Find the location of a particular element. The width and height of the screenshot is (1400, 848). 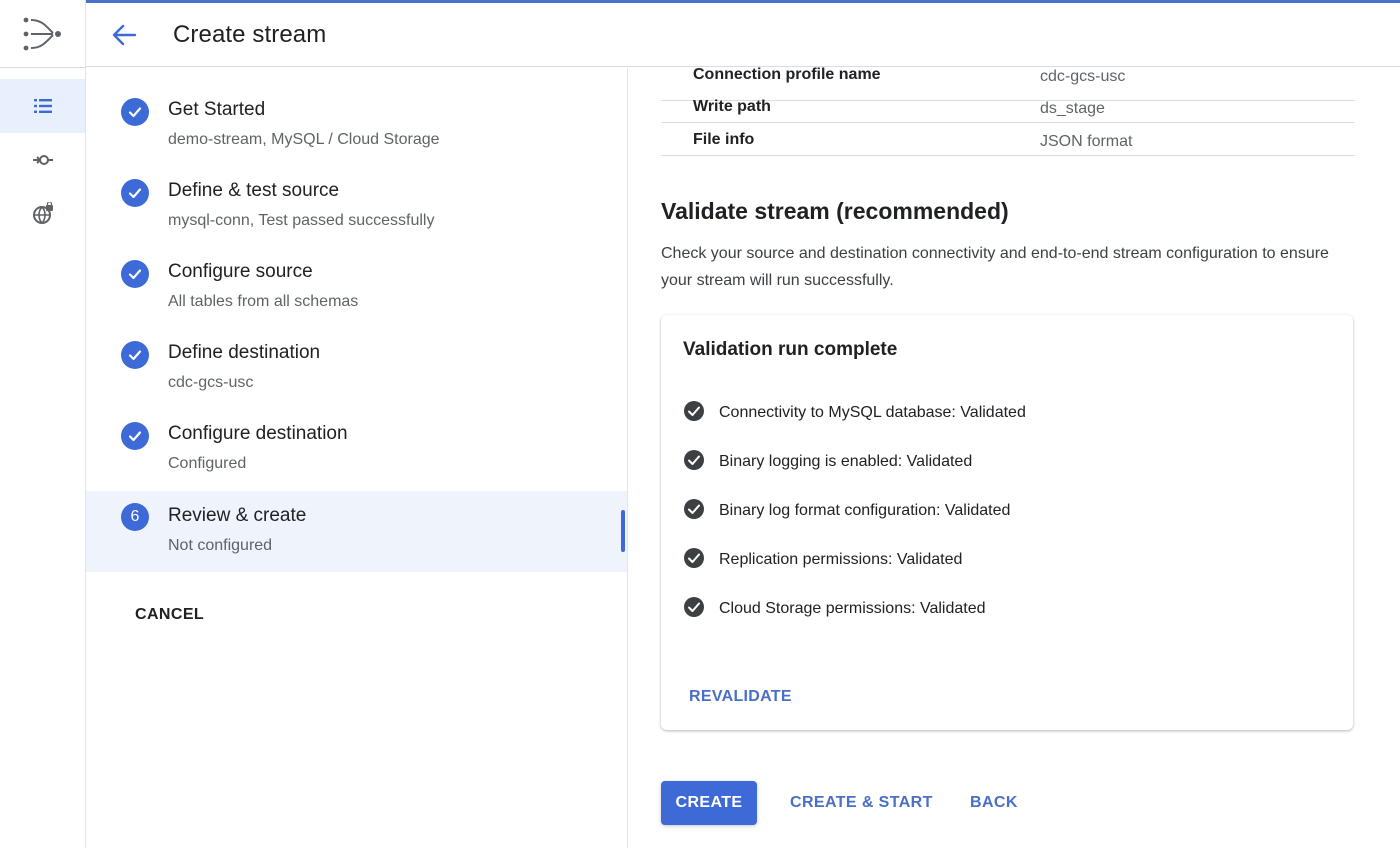

step-subtitle: mysql-conn, Test passed successfully is located at coordinates (301, 220).